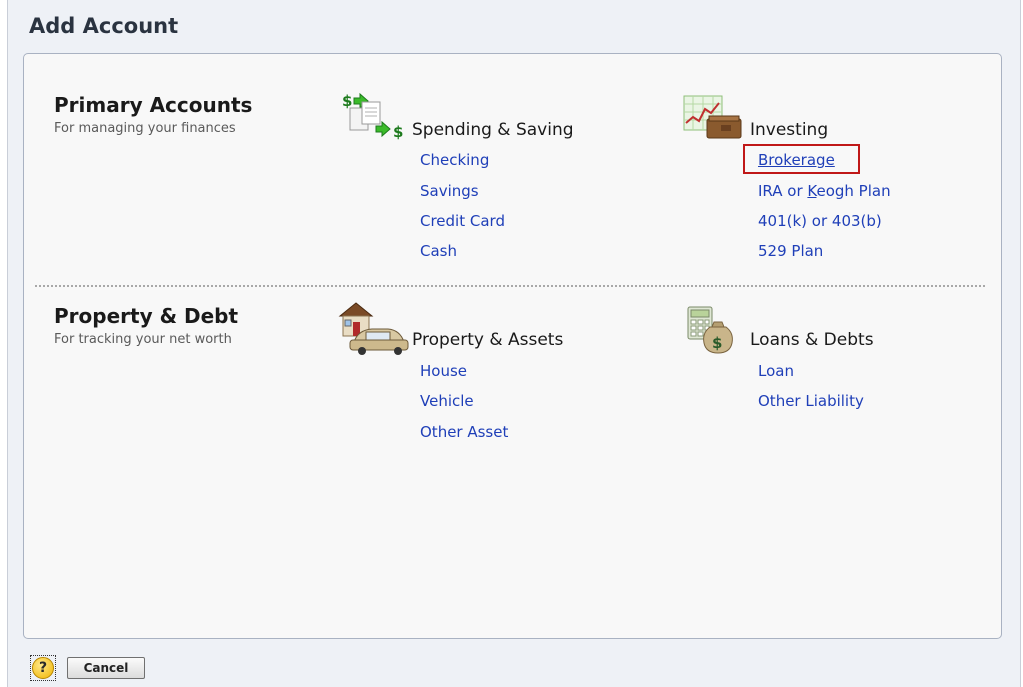 This screenshot has width=1023, height=687. I want to click on section-title-primary-accounts: Primary Accounts, so click(153, 105).